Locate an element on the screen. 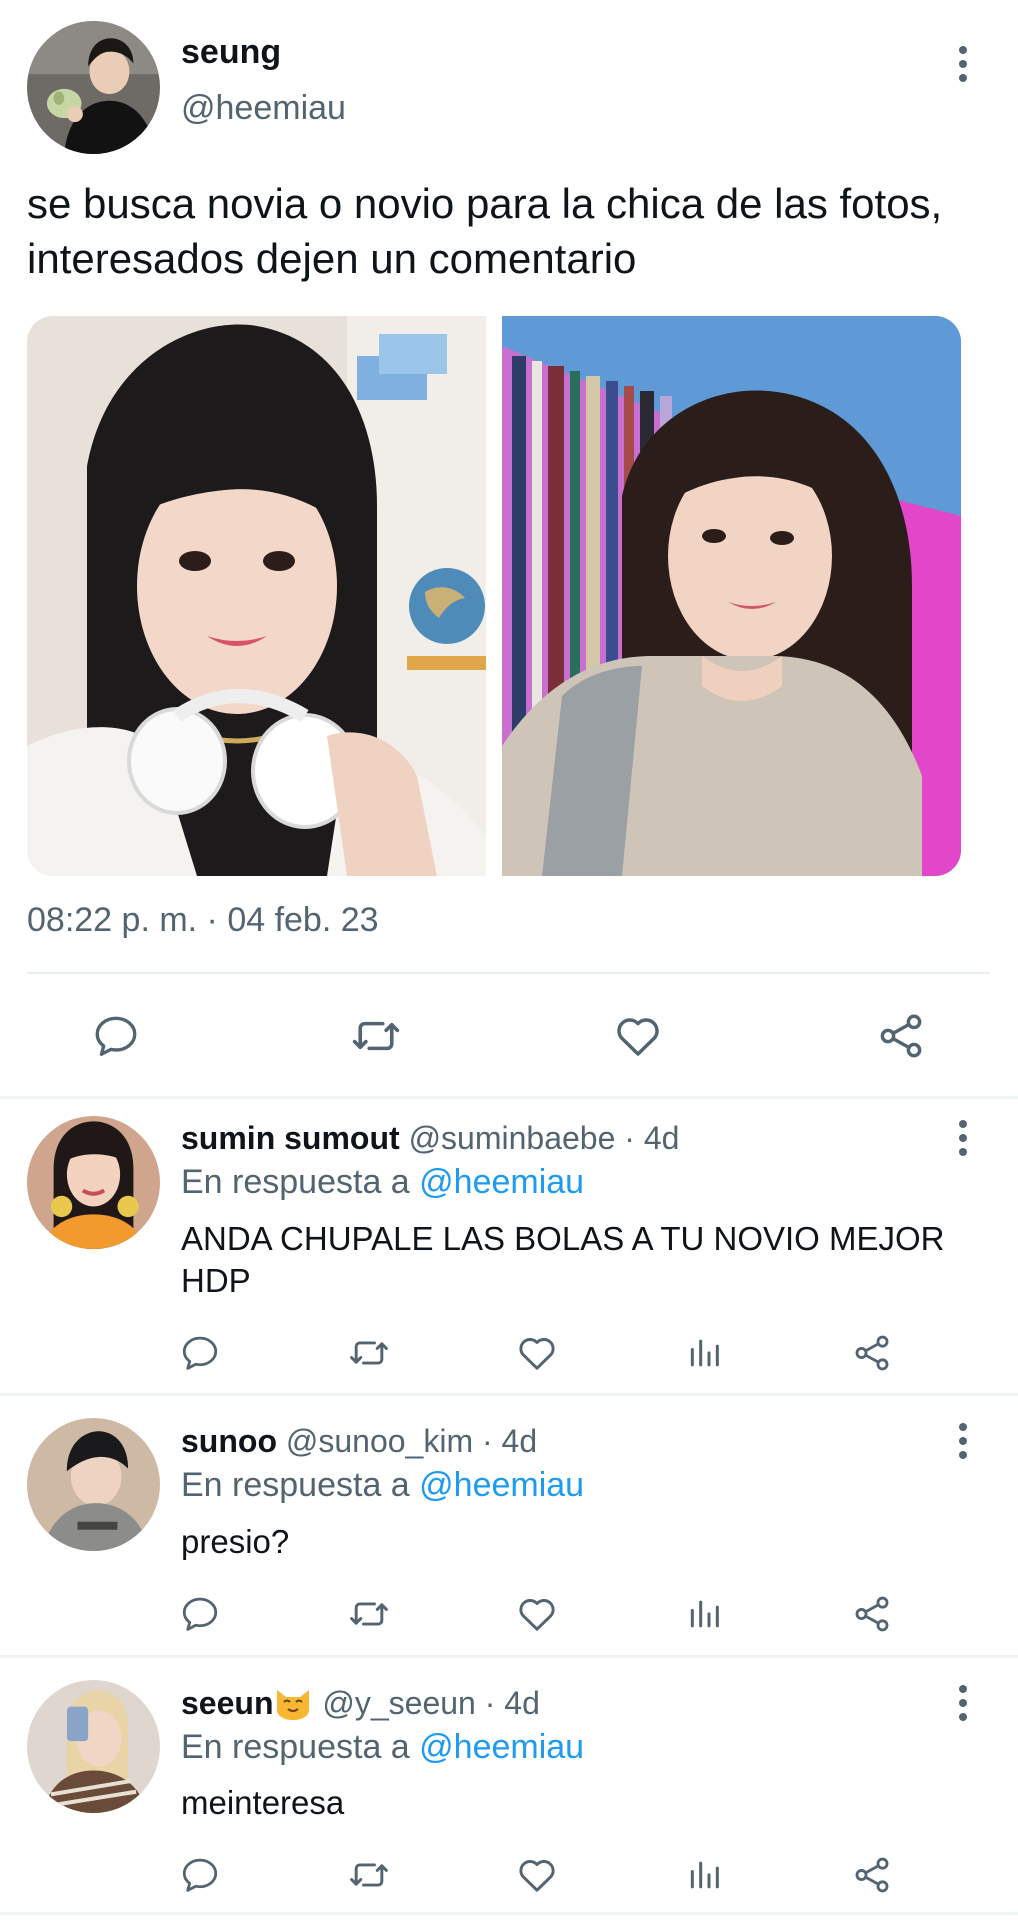 This screenshot has width=1018, height=1920. author-handle: @y_seeun is located at coordinates (398, 1703).